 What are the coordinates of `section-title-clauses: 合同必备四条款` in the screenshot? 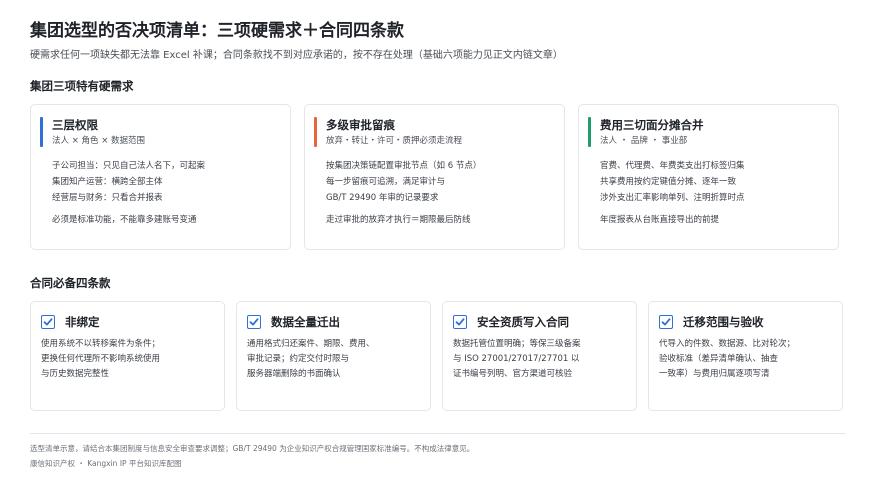 It's located at (70, 283).